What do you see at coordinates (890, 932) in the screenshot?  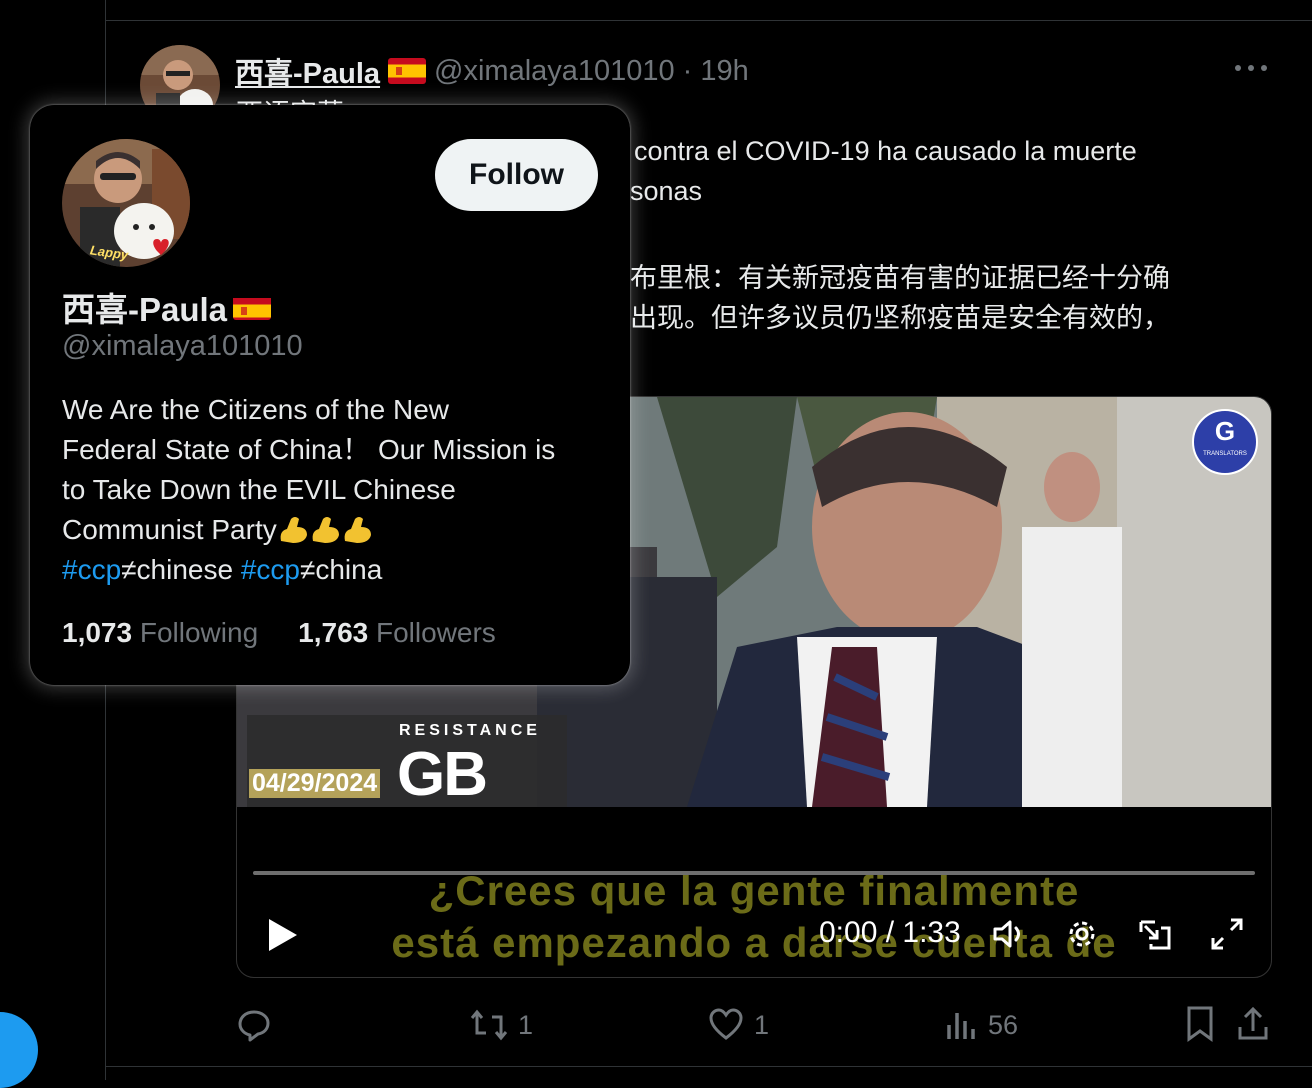 I see `video-time: 0:00 / 1:33` at bounding box center [890, 932].